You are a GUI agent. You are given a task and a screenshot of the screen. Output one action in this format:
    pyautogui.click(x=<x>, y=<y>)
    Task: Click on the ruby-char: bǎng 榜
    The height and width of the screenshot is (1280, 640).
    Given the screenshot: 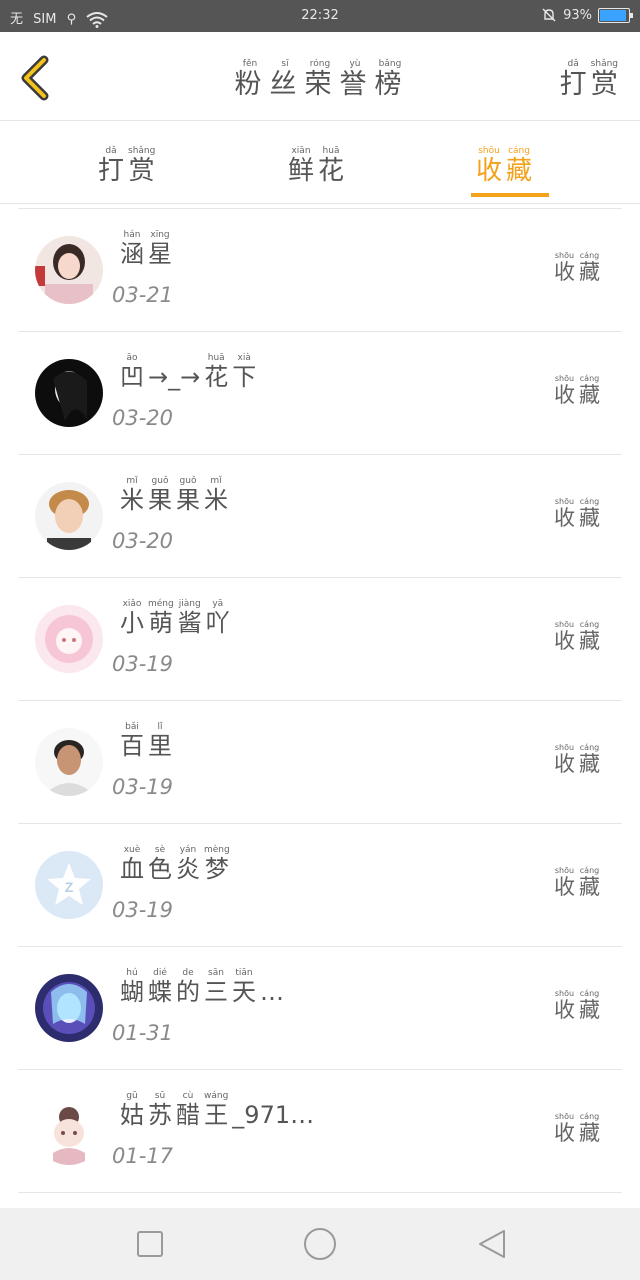 What is the action you would take?
    pyautogui.click(x=390, y=79)
    